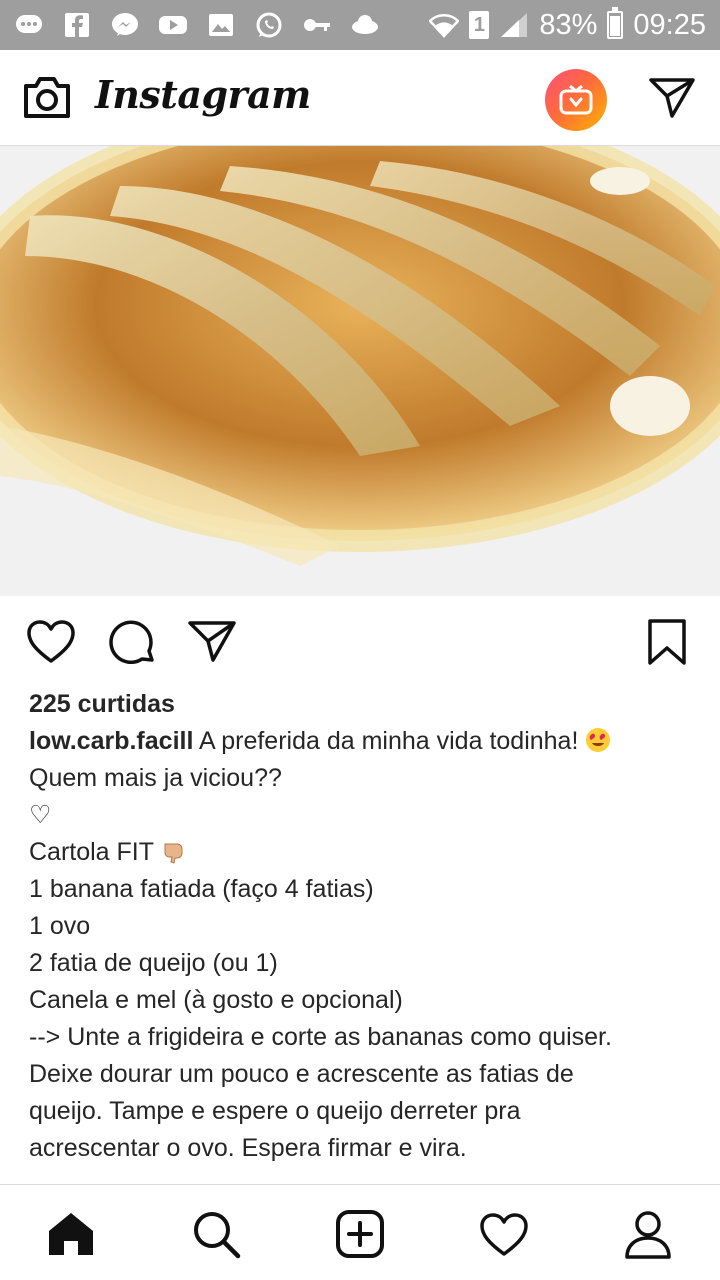  I want to click on caption-line: Canela e mel (à gosto e opcional), so click(216, 1000).